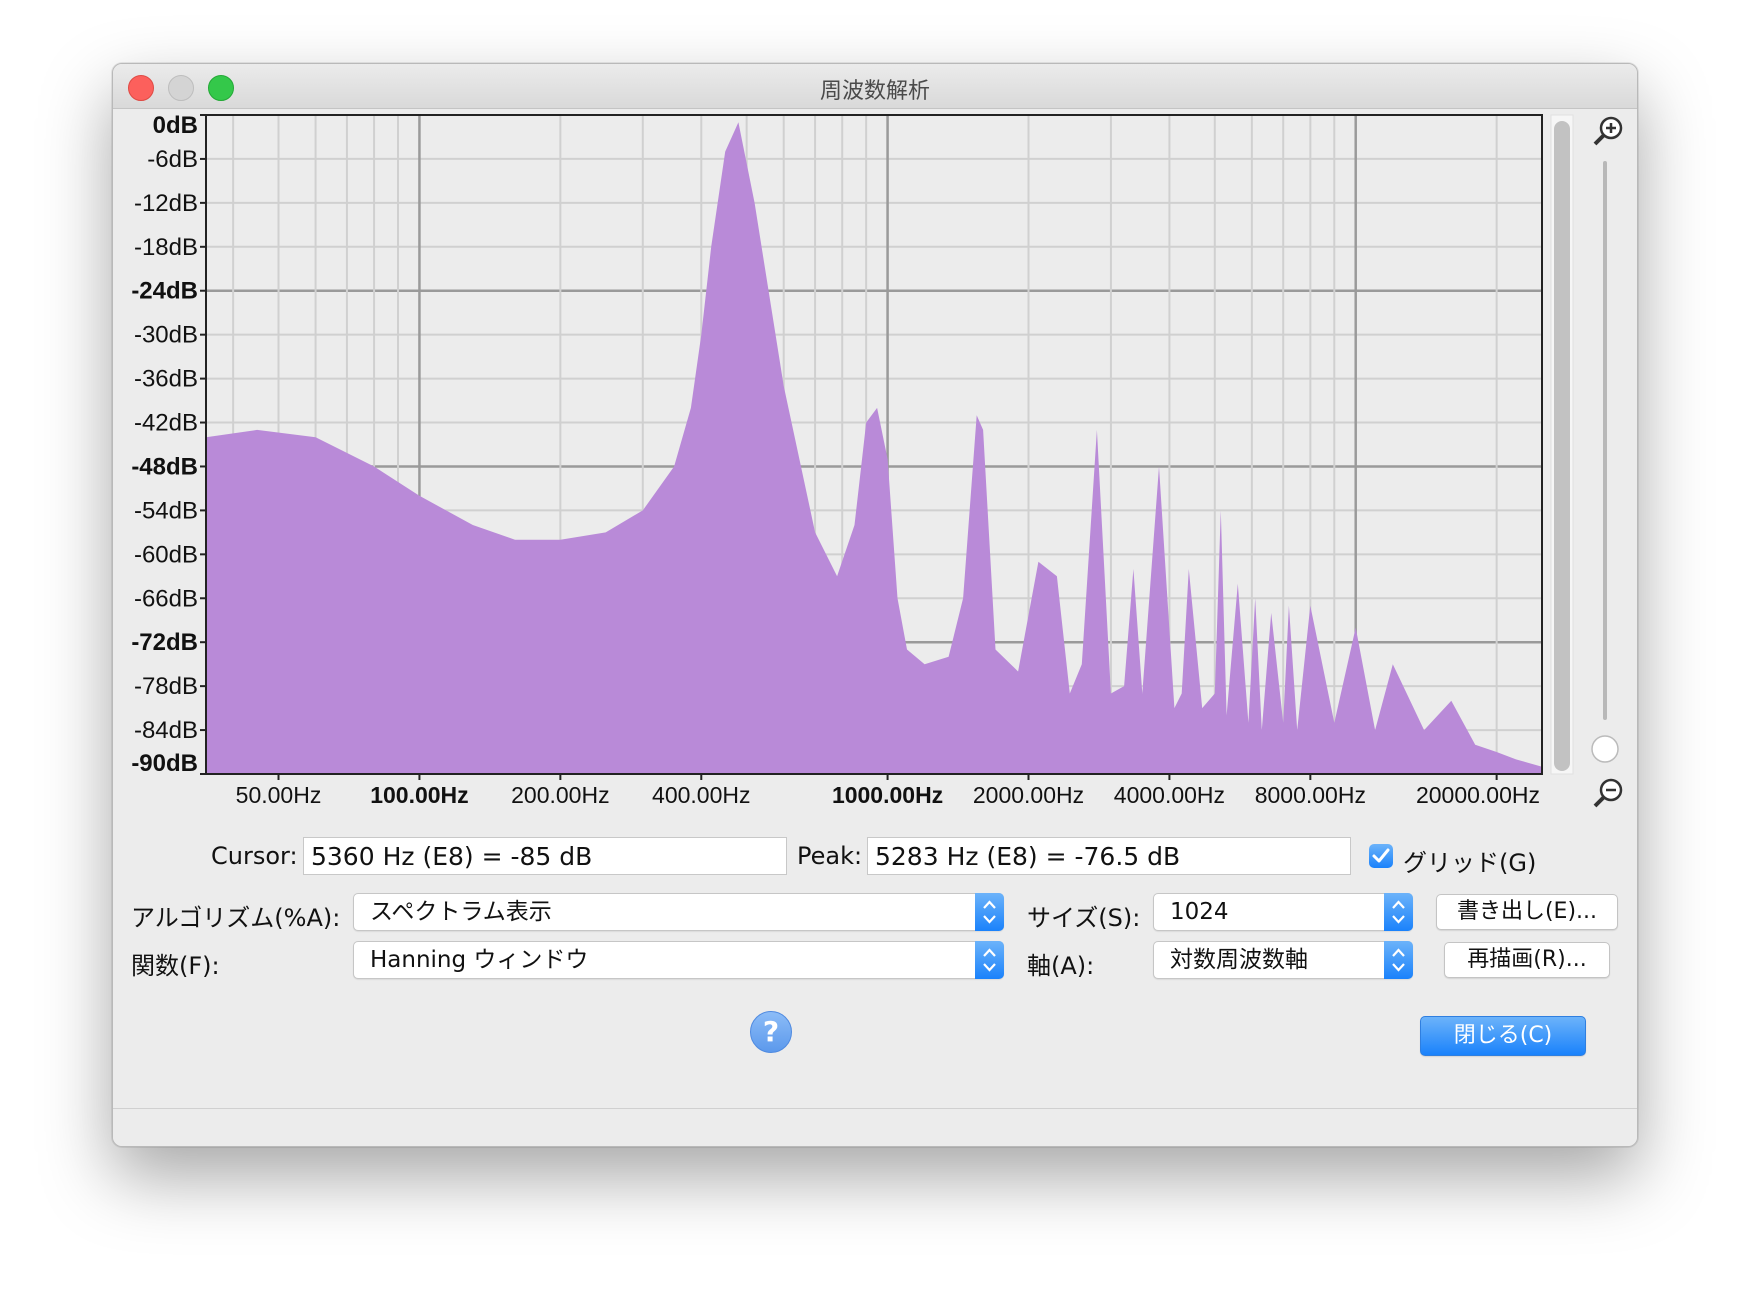 The width and height of the screenshot is (1746, 1304). I want to click on y-tick-label: -30dB, so click(166, 335).